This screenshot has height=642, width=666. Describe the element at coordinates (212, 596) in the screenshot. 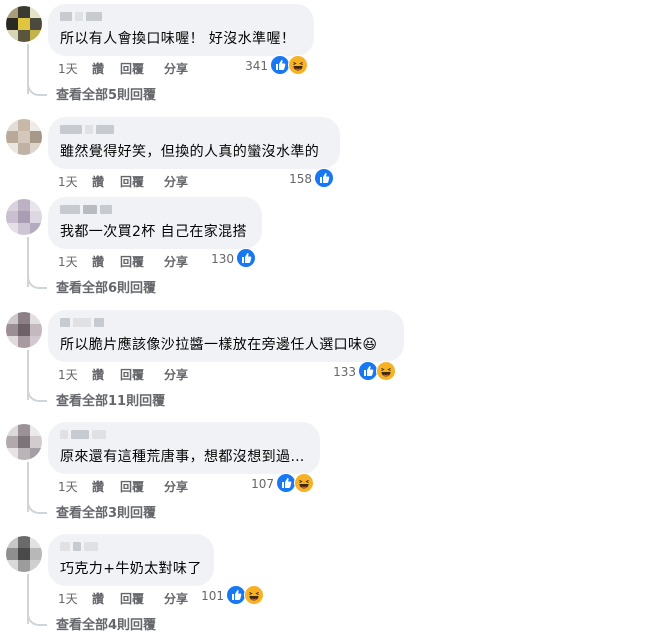

I see `reaction-count: 101` at that location.